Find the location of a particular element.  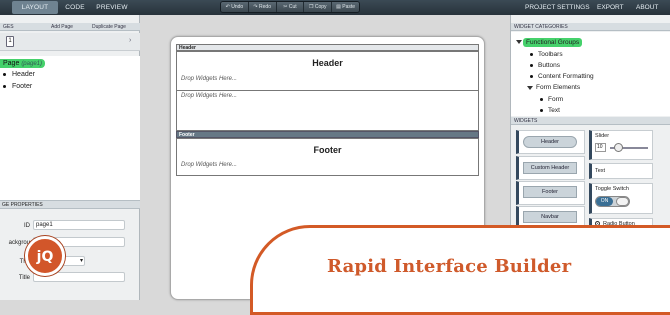

tab-preview: PREVIEW is located at coordinates (112, 7).